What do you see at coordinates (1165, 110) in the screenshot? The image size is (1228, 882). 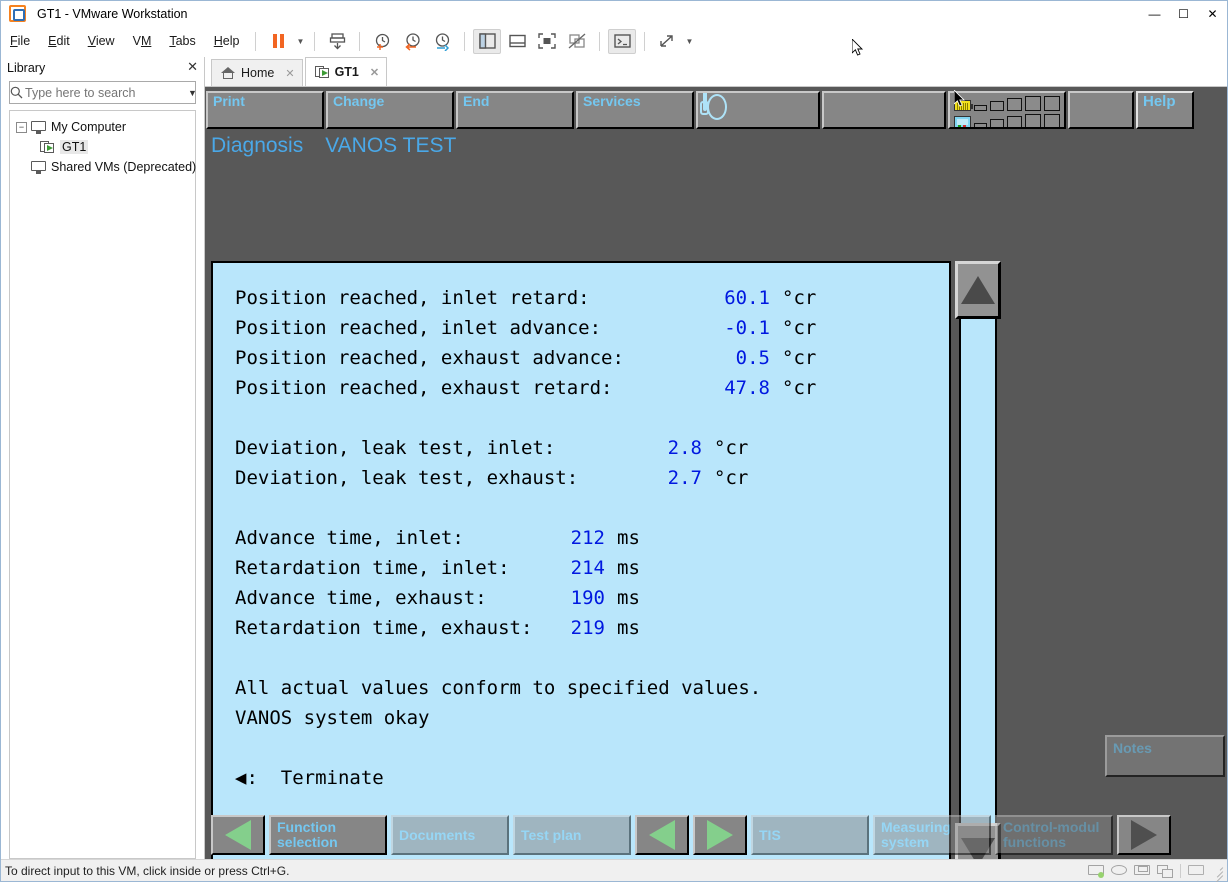 I see `help-button: Help` at bounding box center [1165, 110].